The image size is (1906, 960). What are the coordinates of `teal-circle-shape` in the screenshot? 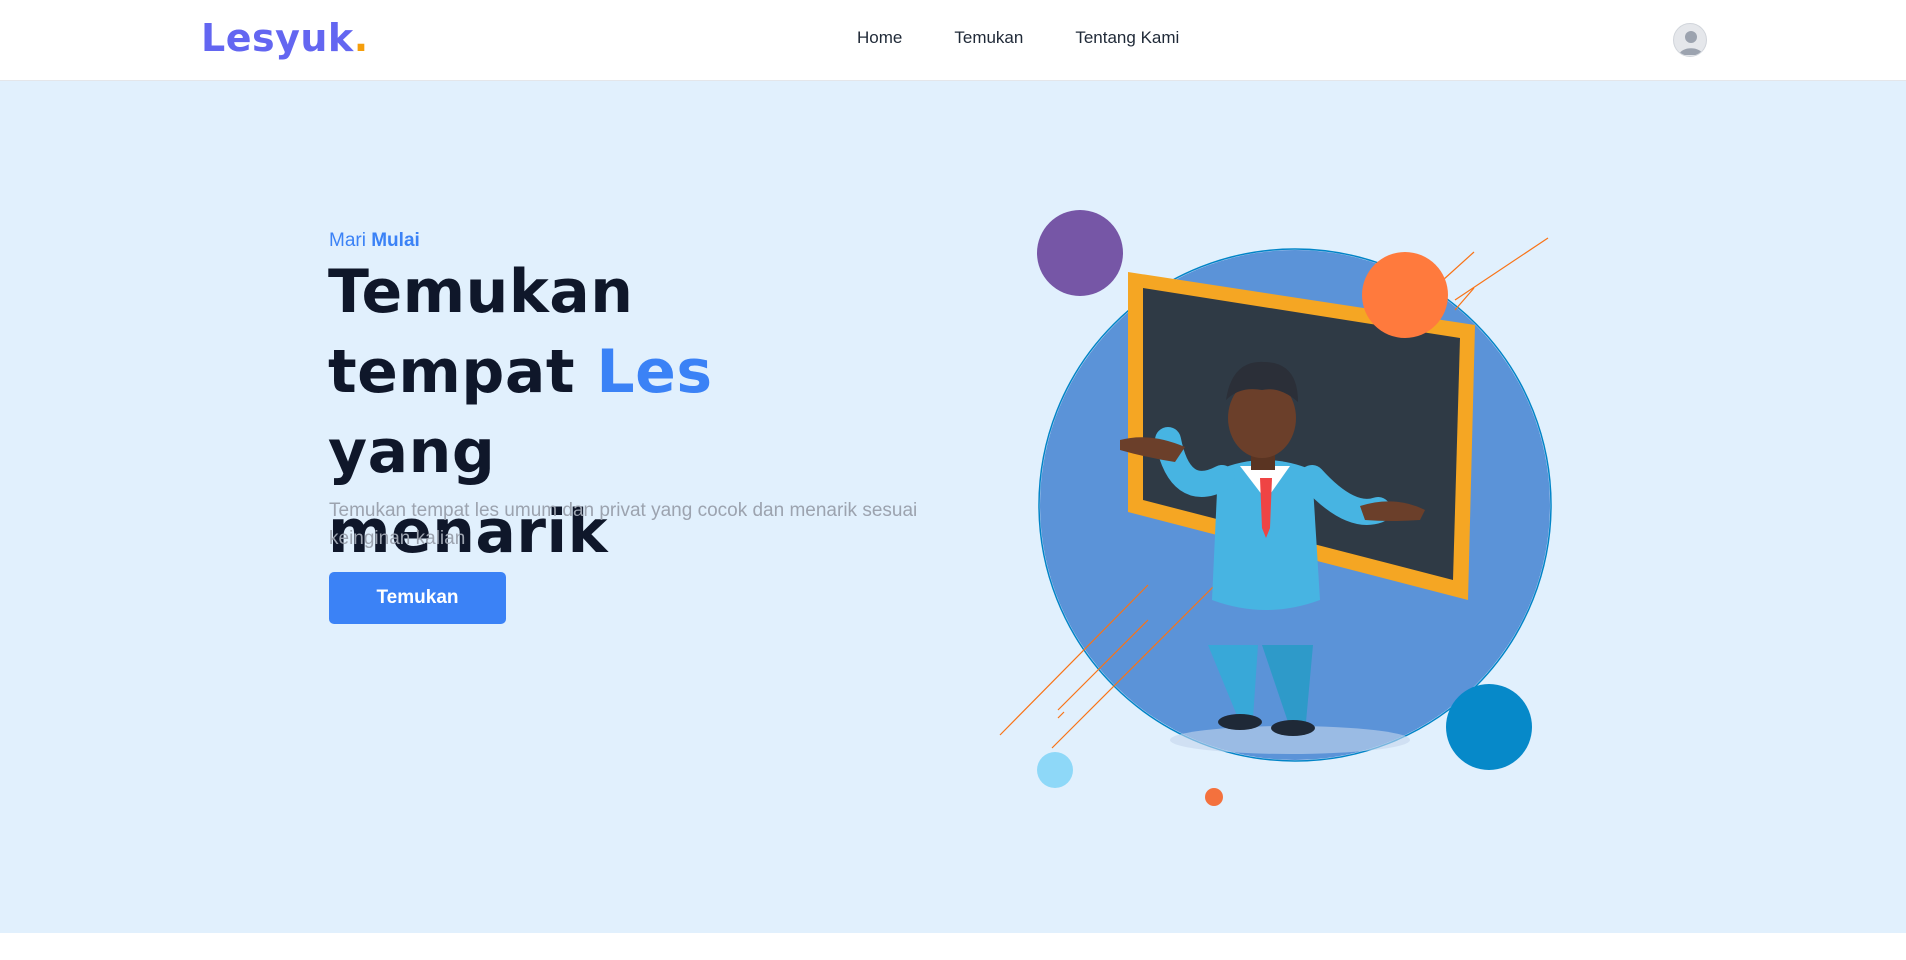 It's located at (1489, 727).